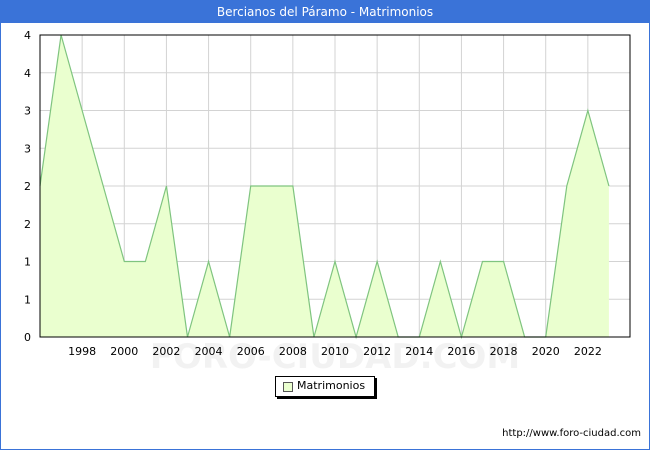 The image size is (650, 450). Describe the element at coordinates (82, 351) in the screenshot. I see `x-tick-label: 1998` at that location.